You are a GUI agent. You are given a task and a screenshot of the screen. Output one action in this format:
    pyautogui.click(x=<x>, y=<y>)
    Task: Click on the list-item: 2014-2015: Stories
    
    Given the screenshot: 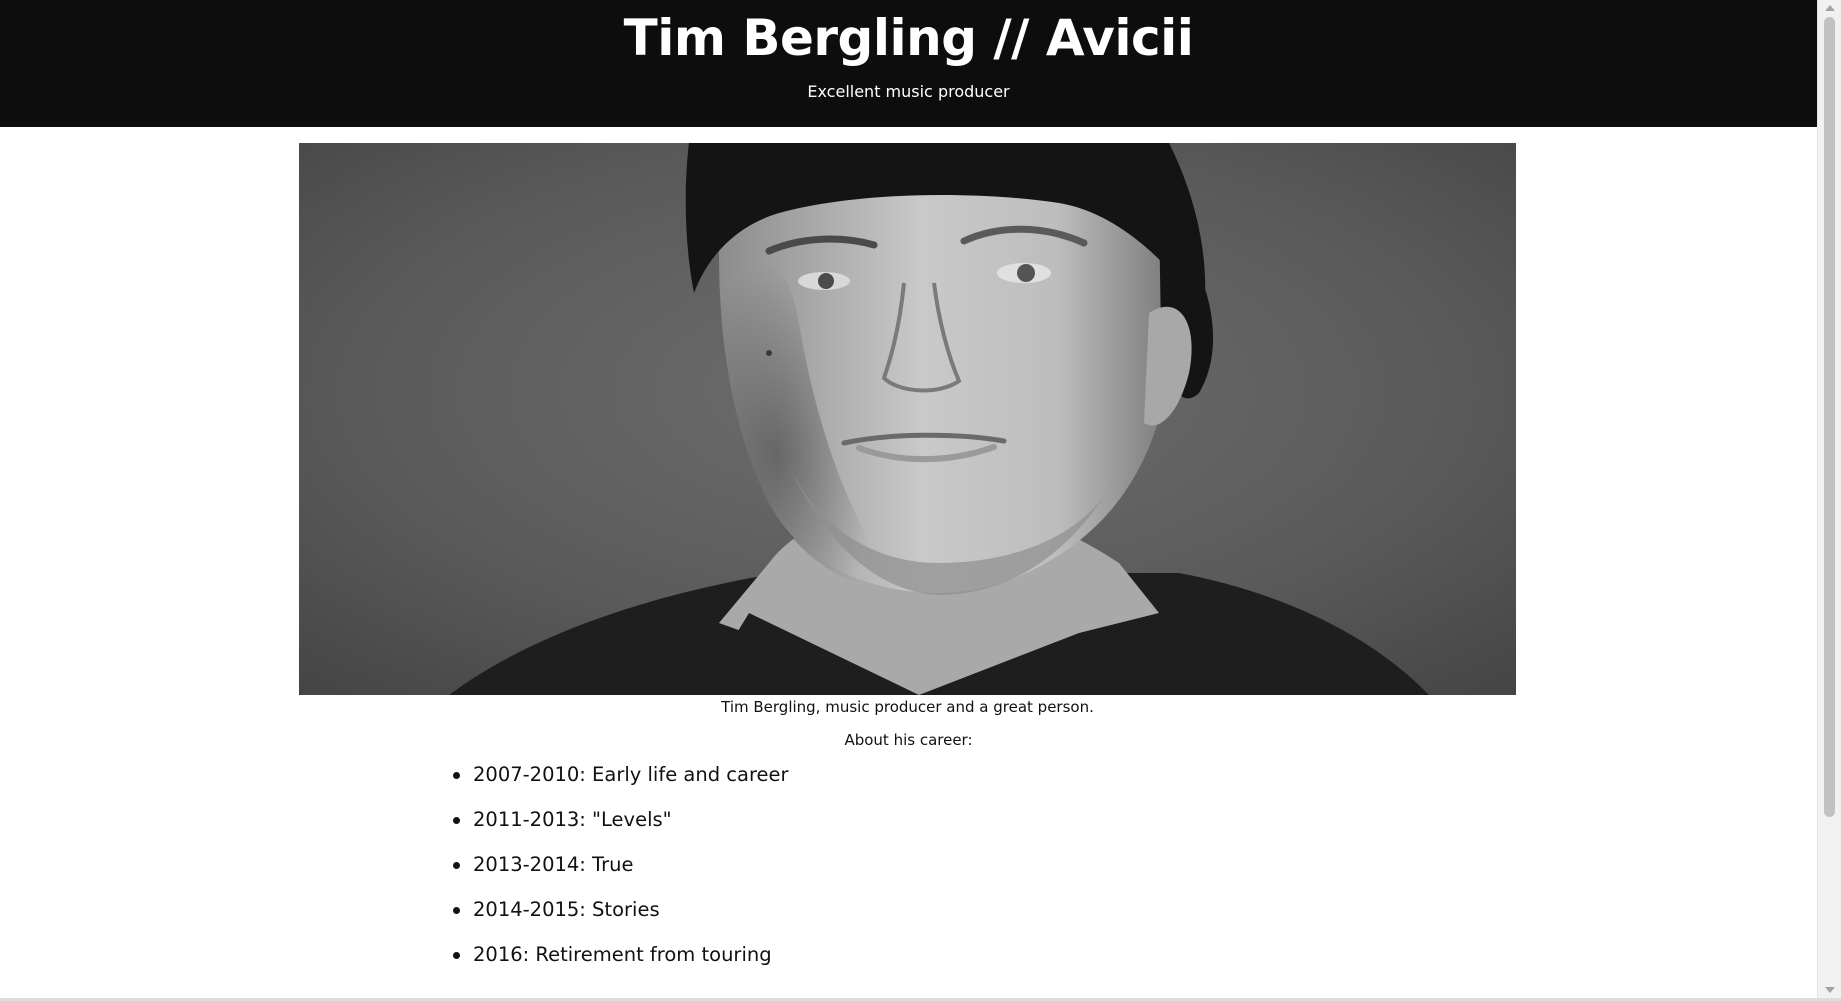 What is the action you would take?
    pyautogui.click(x=619, y=910)
    